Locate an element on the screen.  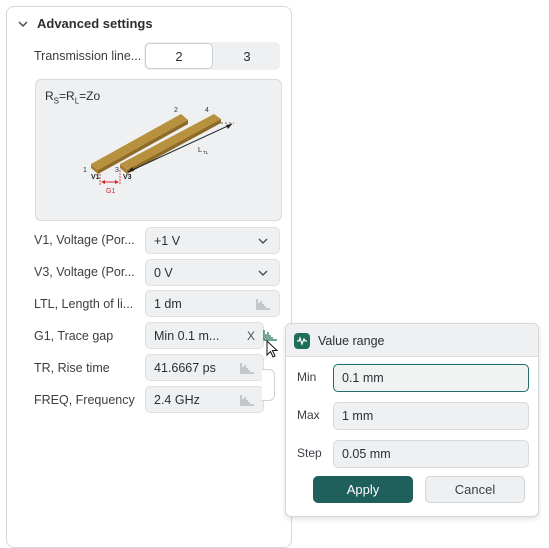
transmission-line-selector: 2 3 is located at coordinates (212, 56).